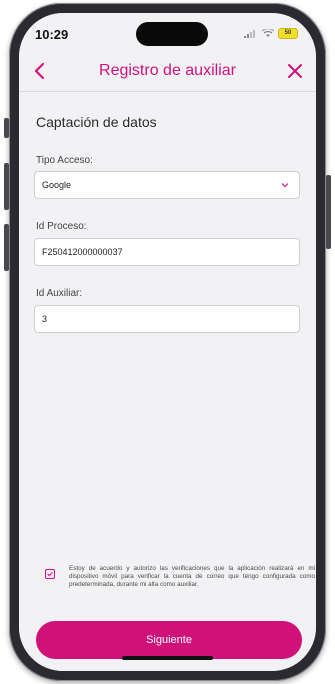 The height and width of the screenshot is (684, 335). I want to click on home-indicator, so click(167, 658).